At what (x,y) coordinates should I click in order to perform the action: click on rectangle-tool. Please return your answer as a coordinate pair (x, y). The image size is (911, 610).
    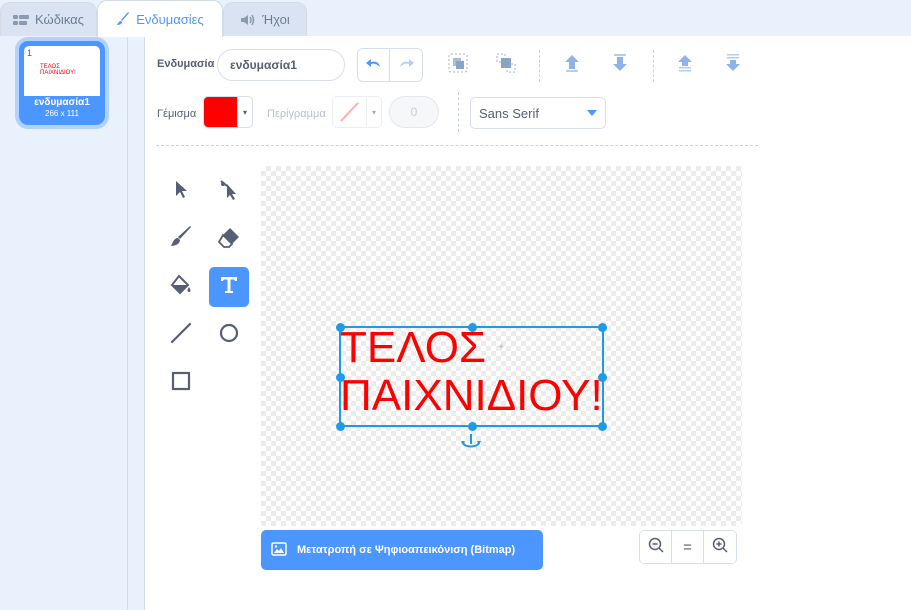
    Looking at the image, I should click on (181, 383).